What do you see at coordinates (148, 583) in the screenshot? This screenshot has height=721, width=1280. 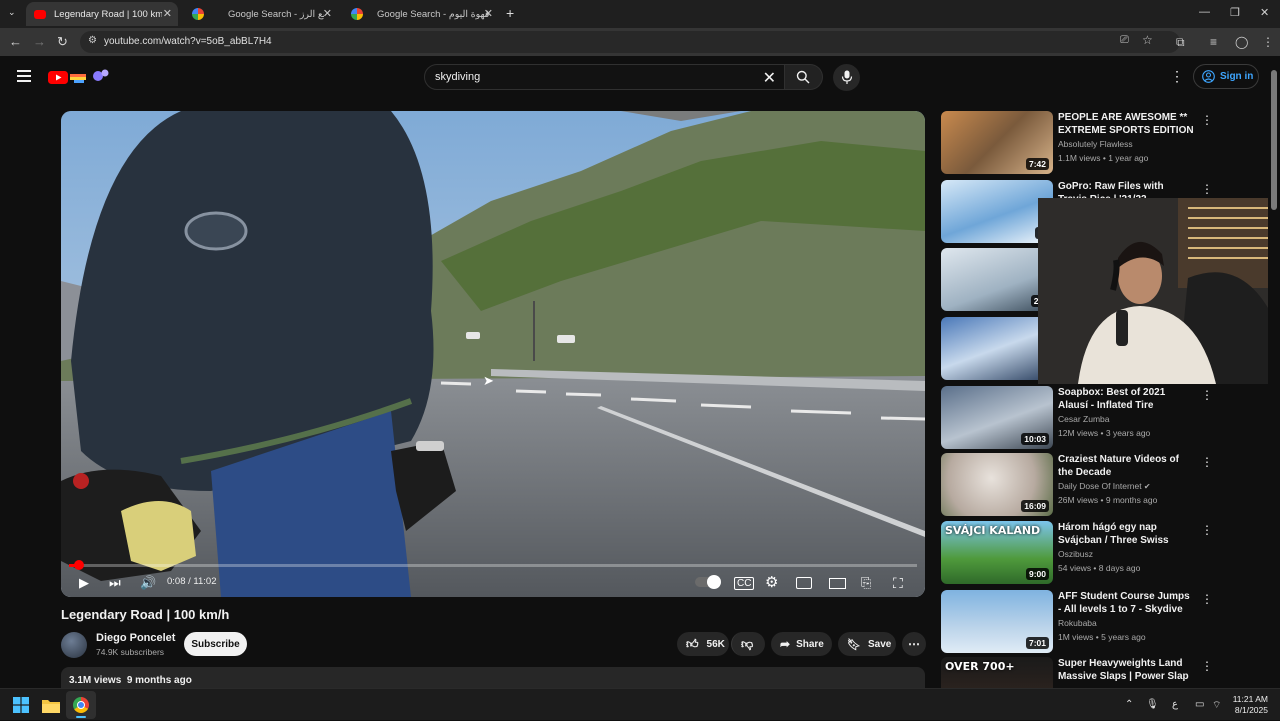 I see `volume-icon: 🔊` at bounding box center [148, 583].